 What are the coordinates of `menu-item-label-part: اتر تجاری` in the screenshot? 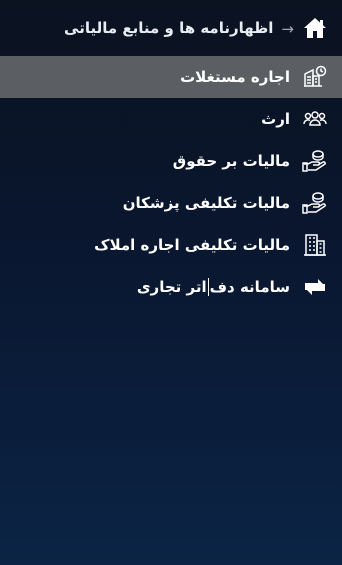 It's located at (171, 286).